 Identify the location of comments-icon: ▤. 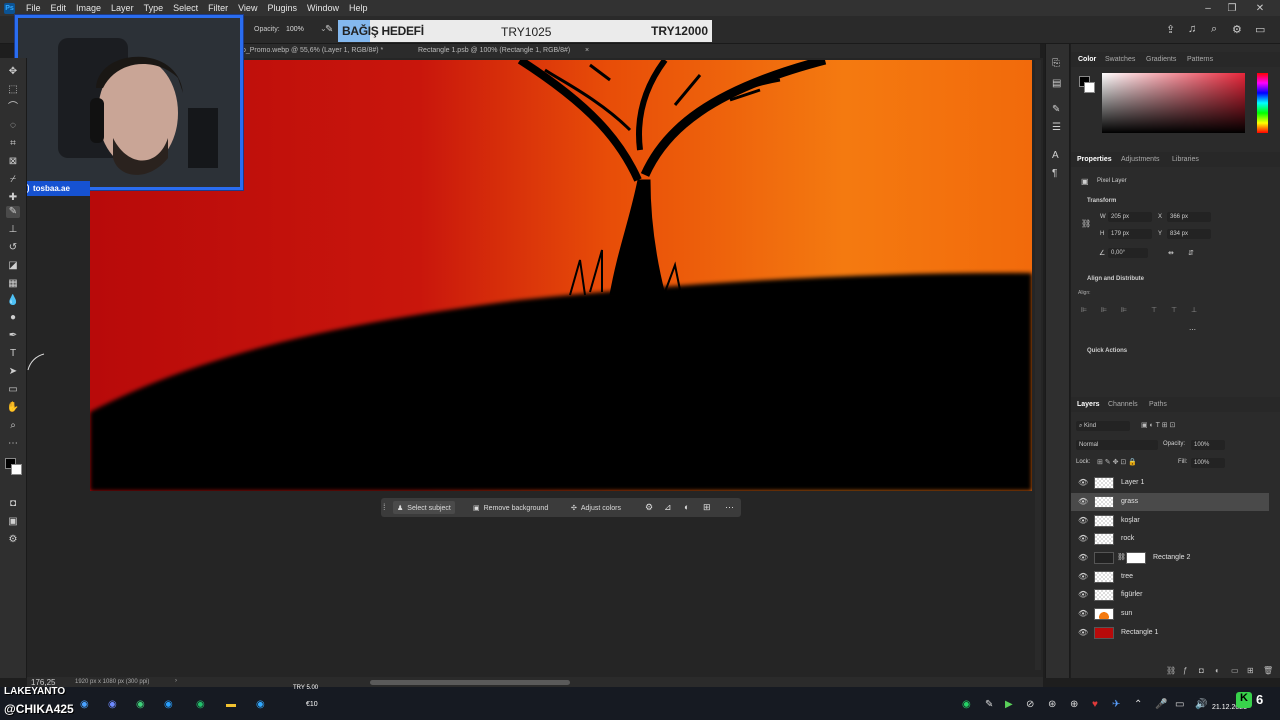
(1056, 83).